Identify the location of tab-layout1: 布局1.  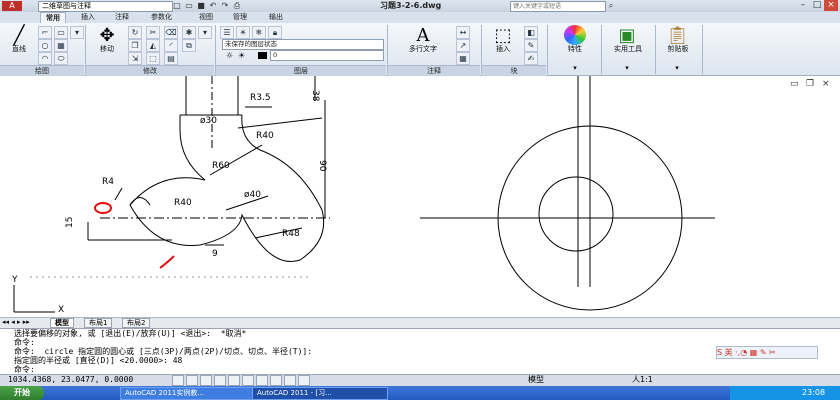
(98, 323).